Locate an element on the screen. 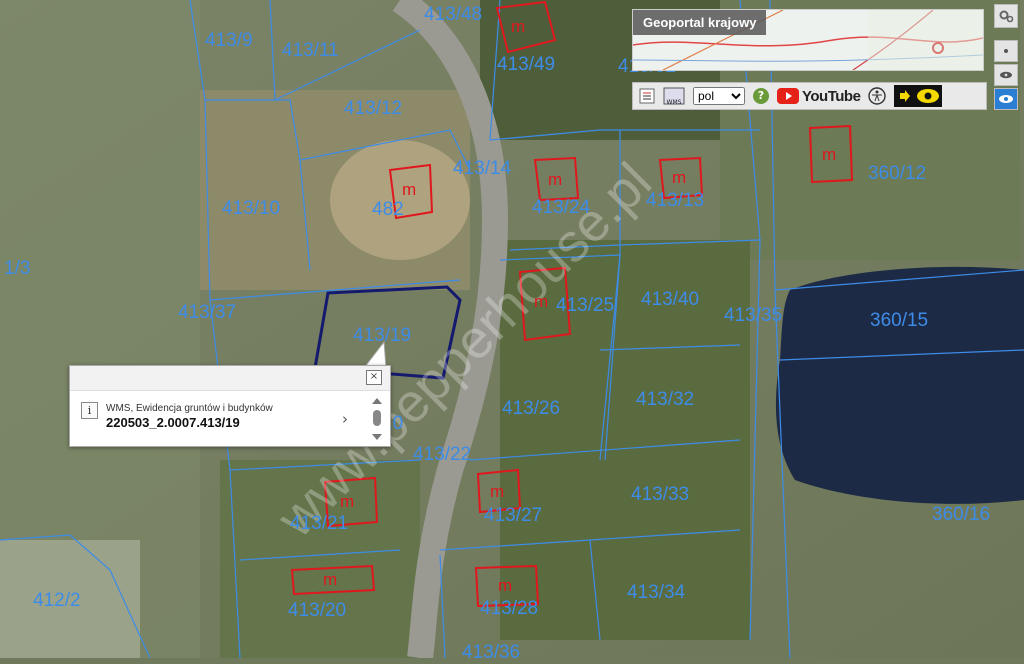 The width and height of the screenshot is (1024, 664). contrast-eye-icon is located at coordinates (918, 96).